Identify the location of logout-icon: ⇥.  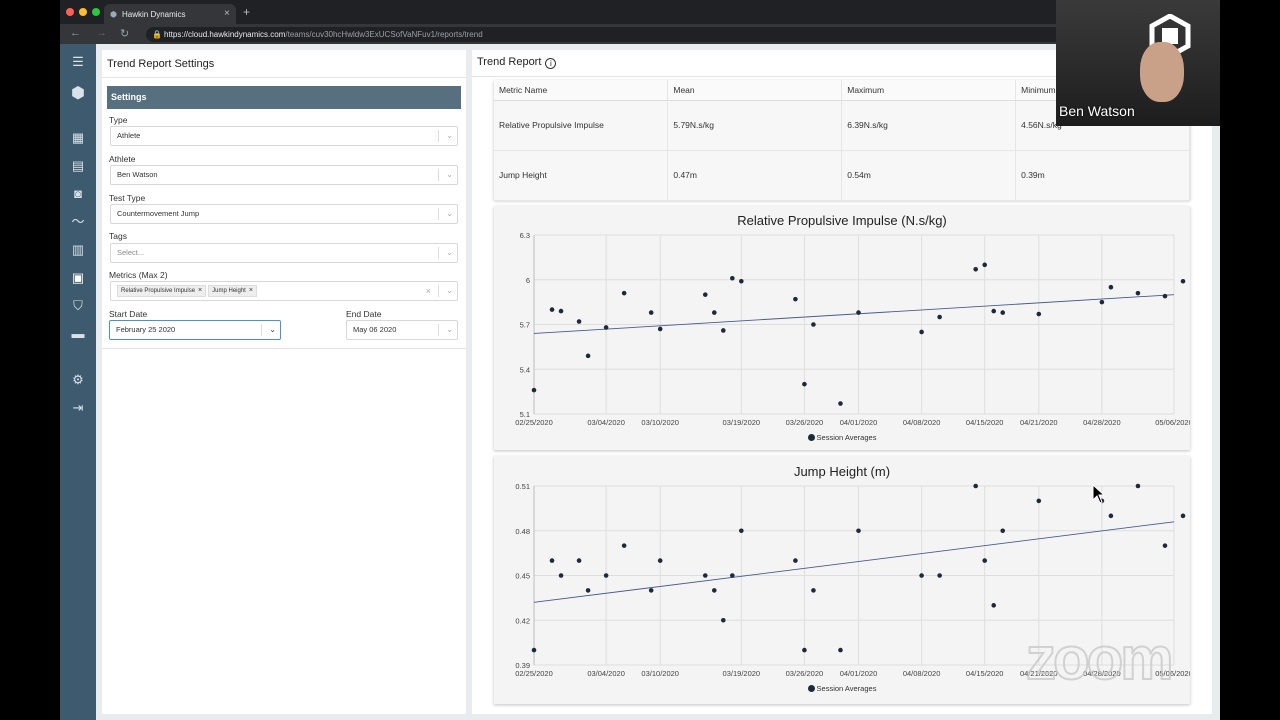
(78, 408).